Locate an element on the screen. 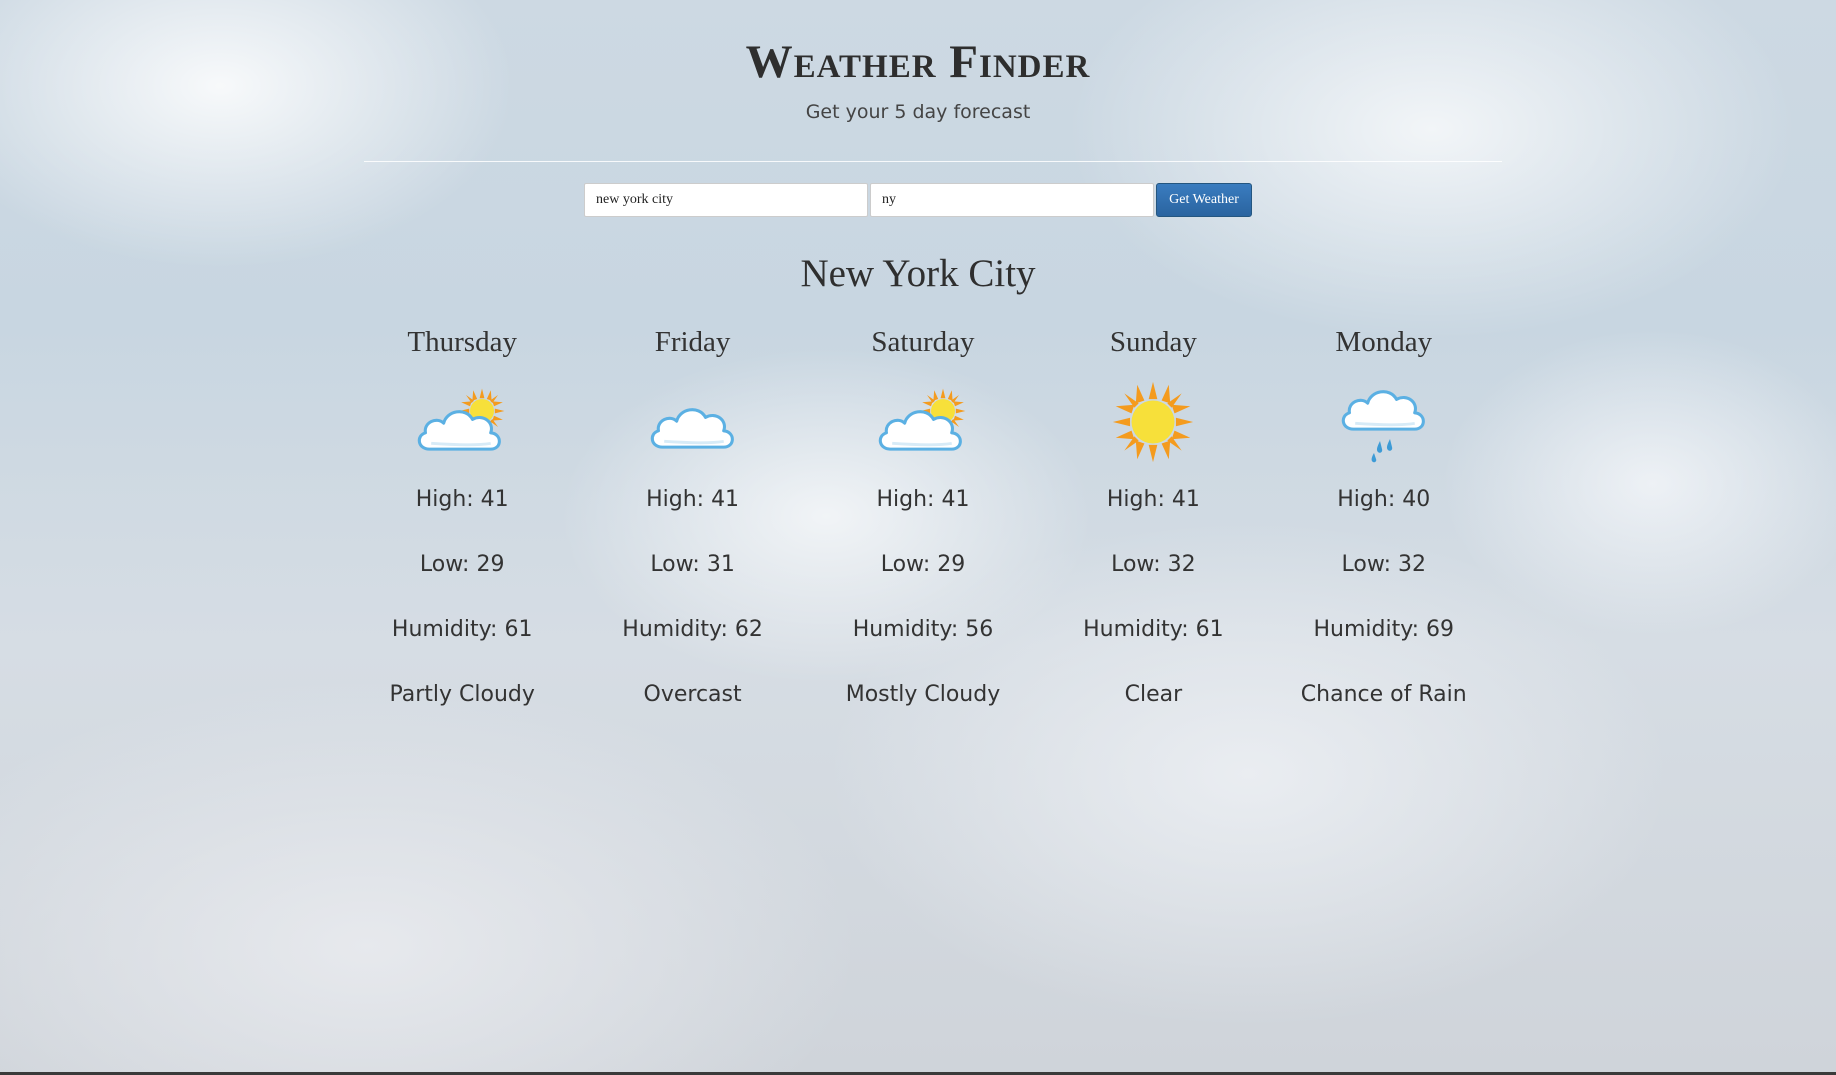  header: Weather Finder Get your 5 day forecast is located at coordinates (918, 79).